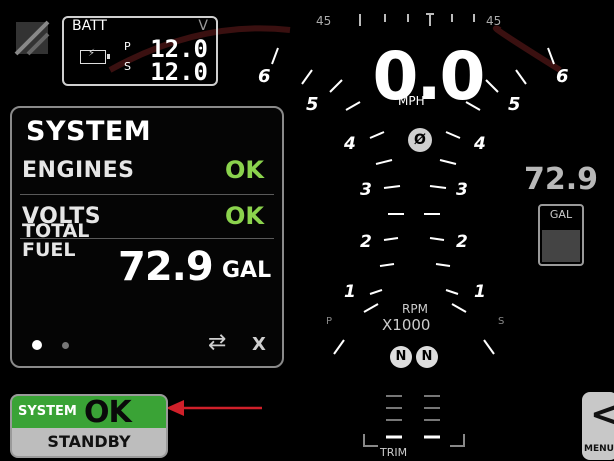 The height and width of the screenshot is (461, 614). Describe the element at coordinates (166, 267) in the screenshot. I see `total-fuel-value: 72.9` at that location.